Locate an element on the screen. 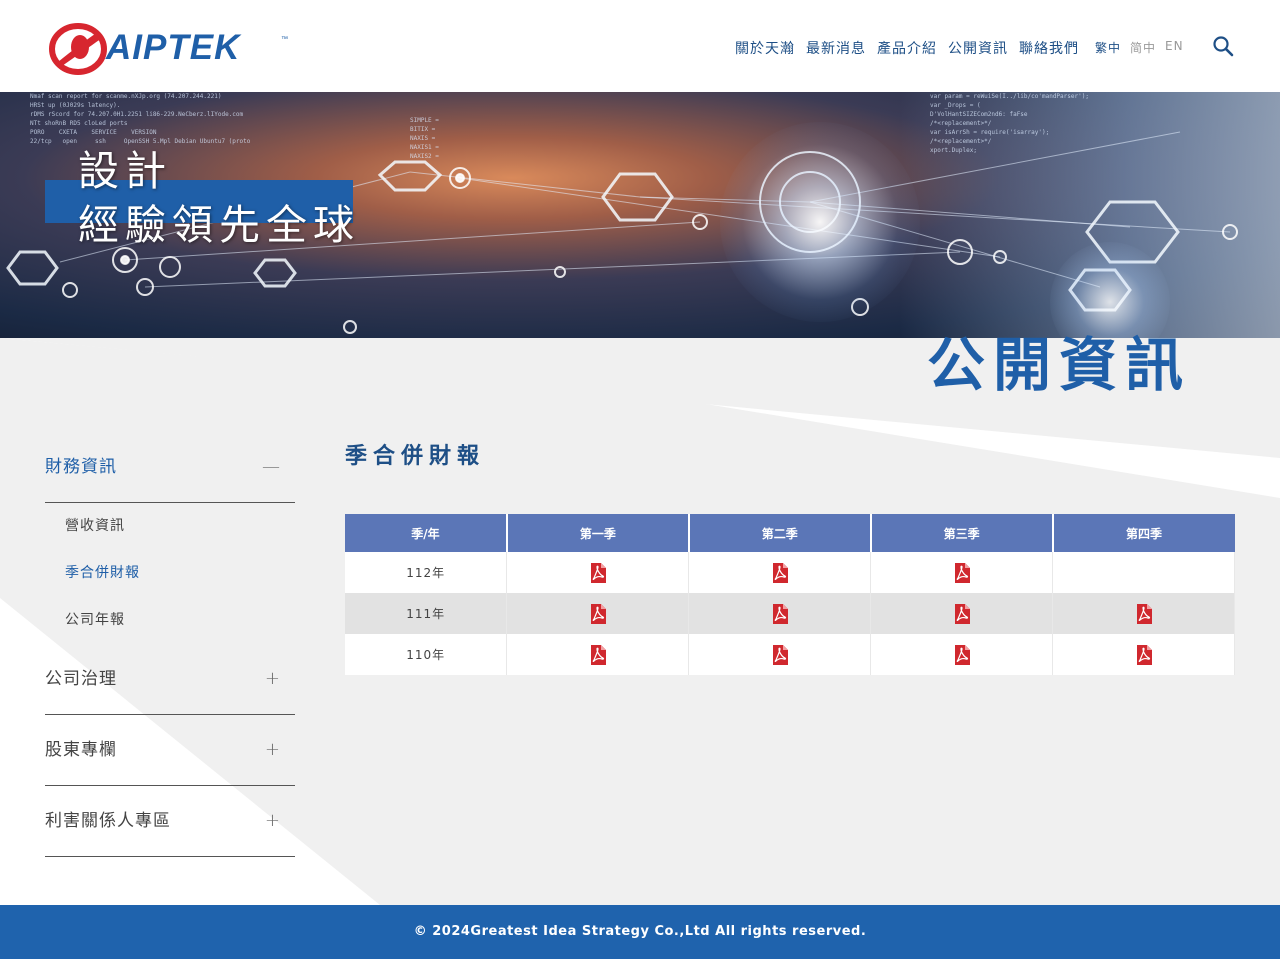  column-header-q2: 第二季 is located at coordinates (780, 533).